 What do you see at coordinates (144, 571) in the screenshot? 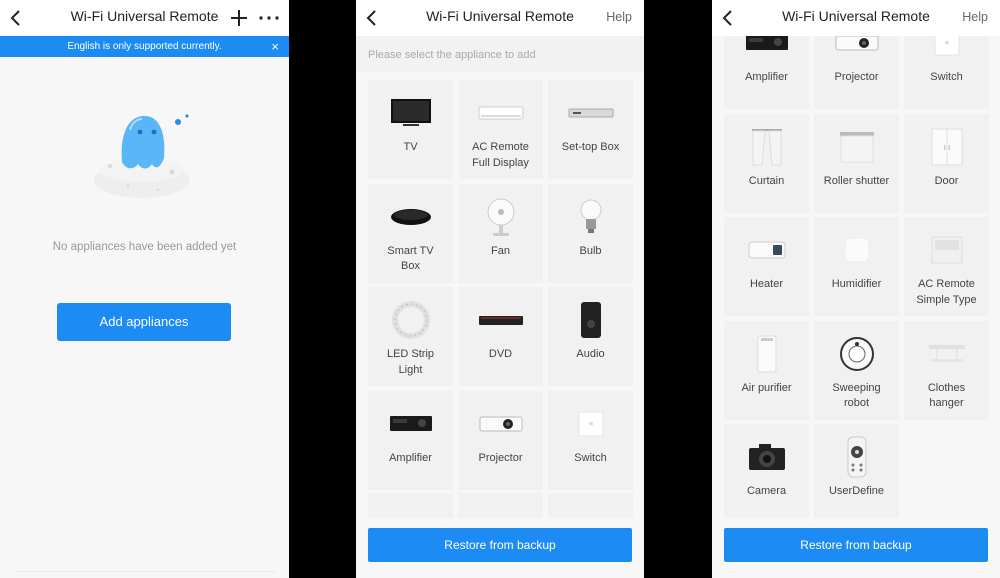
I see `divider` at bounding box center [144, 571].